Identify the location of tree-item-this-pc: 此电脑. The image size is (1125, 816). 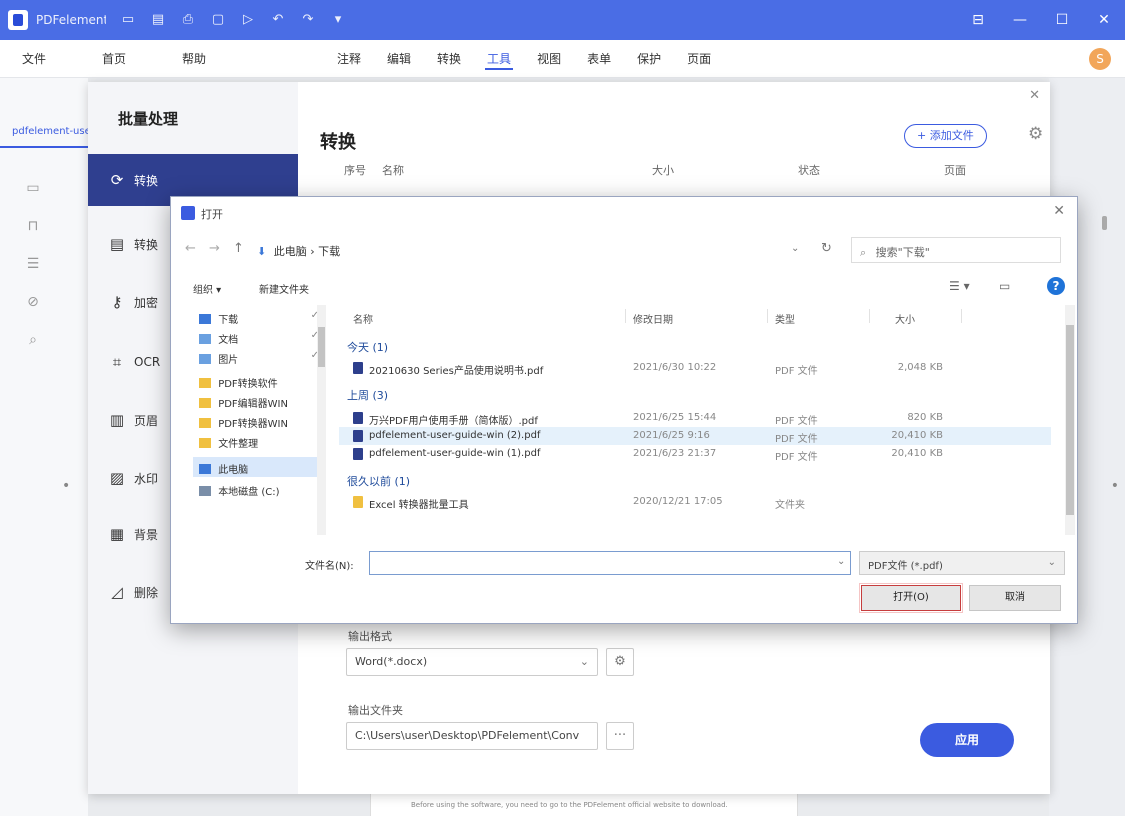
(257, 467).